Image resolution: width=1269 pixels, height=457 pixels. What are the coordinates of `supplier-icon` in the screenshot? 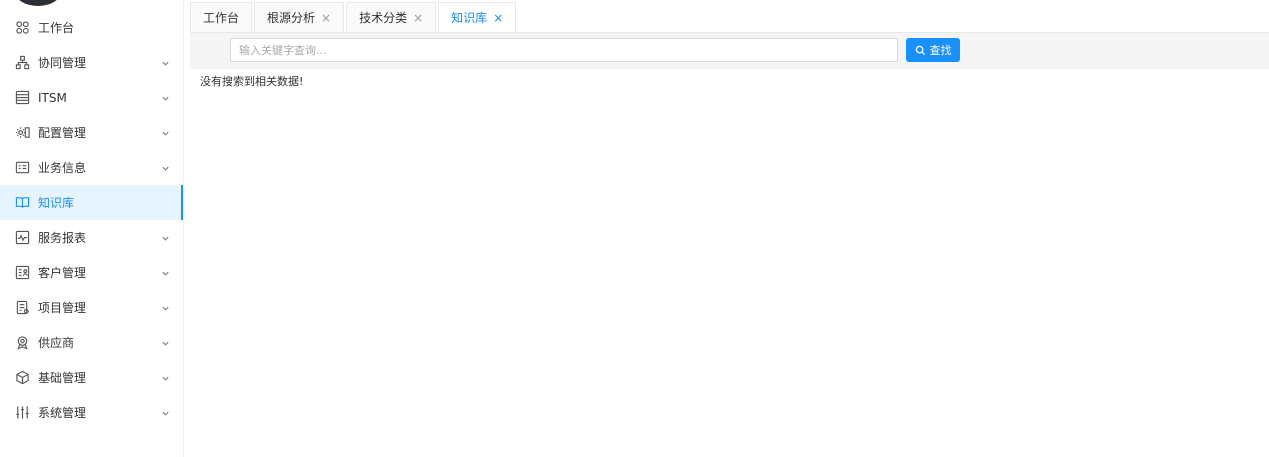 It's located at (22, 343).